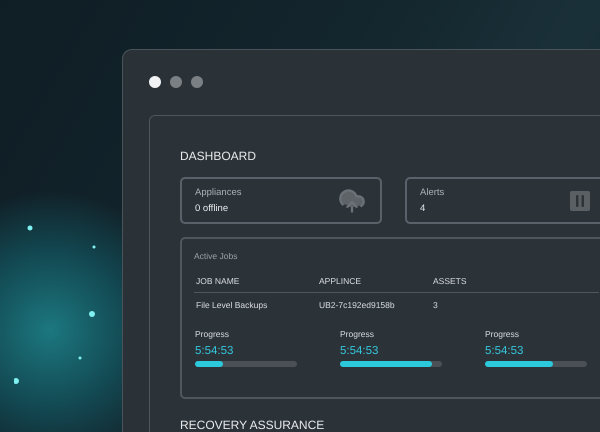  Describe the element at coordinates (232, 305) in the screenshot. I see `table-cell-text: File Level Backups` at that location.